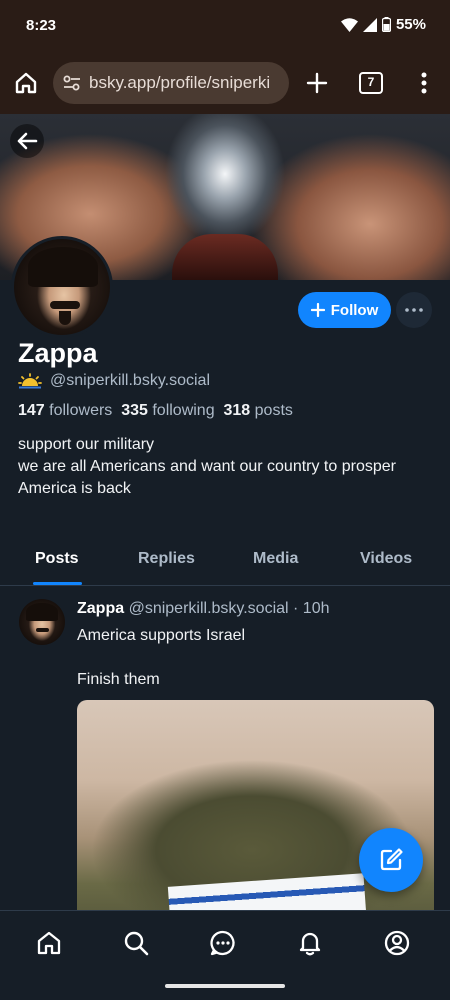 This screenshot has height=1000, width=450. I want to click on address-bar: bsky.app/profile/sniperki, so click(171, 83).